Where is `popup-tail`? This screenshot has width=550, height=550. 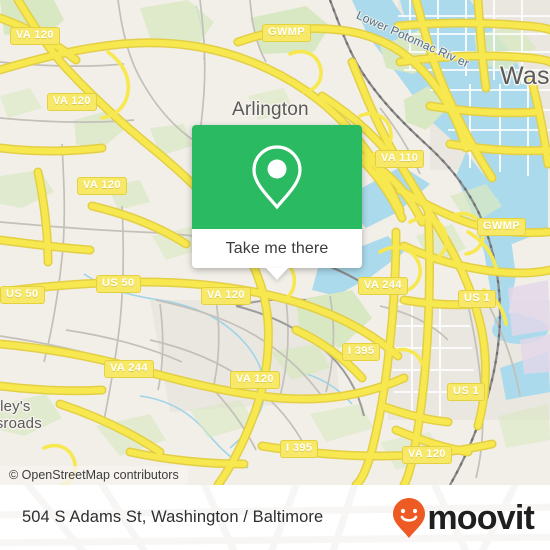 popup-tail is located at coordinates (277, 274).